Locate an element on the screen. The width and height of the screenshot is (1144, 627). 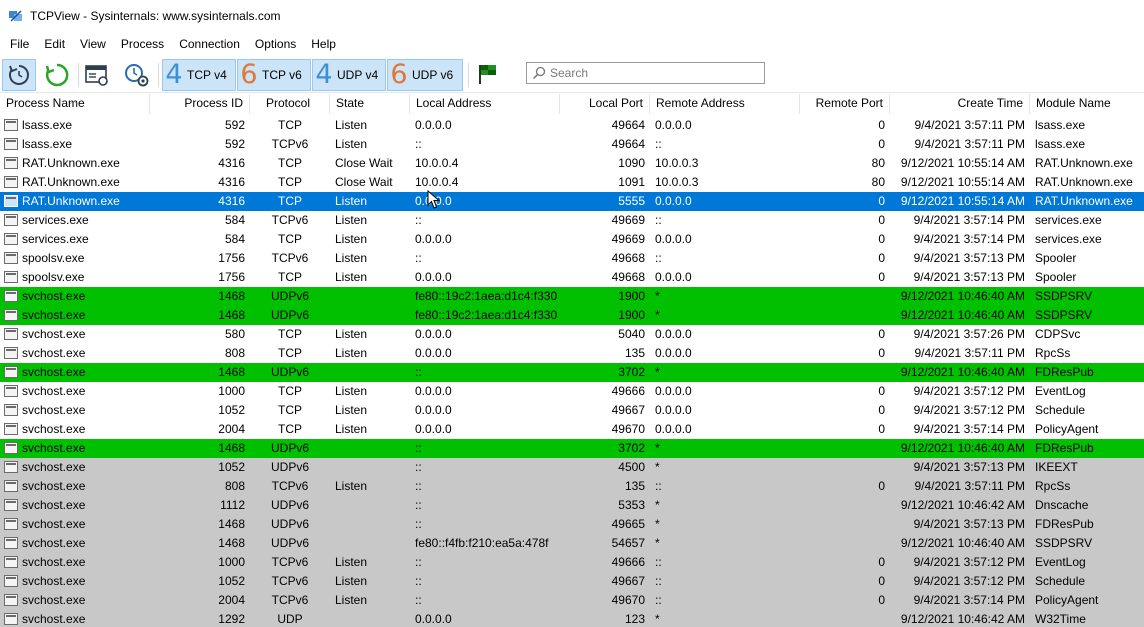
tcp-v6-number: 6 is located at coordinates (249, 74).